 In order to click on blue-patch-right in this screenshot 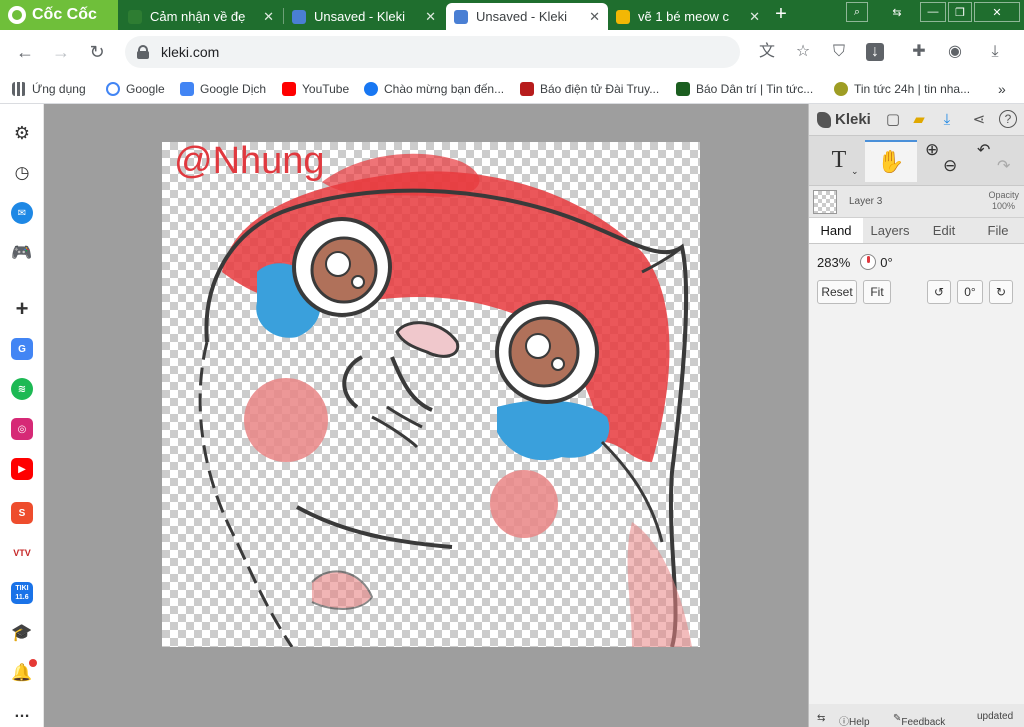, I will do `click(553, 430)`.